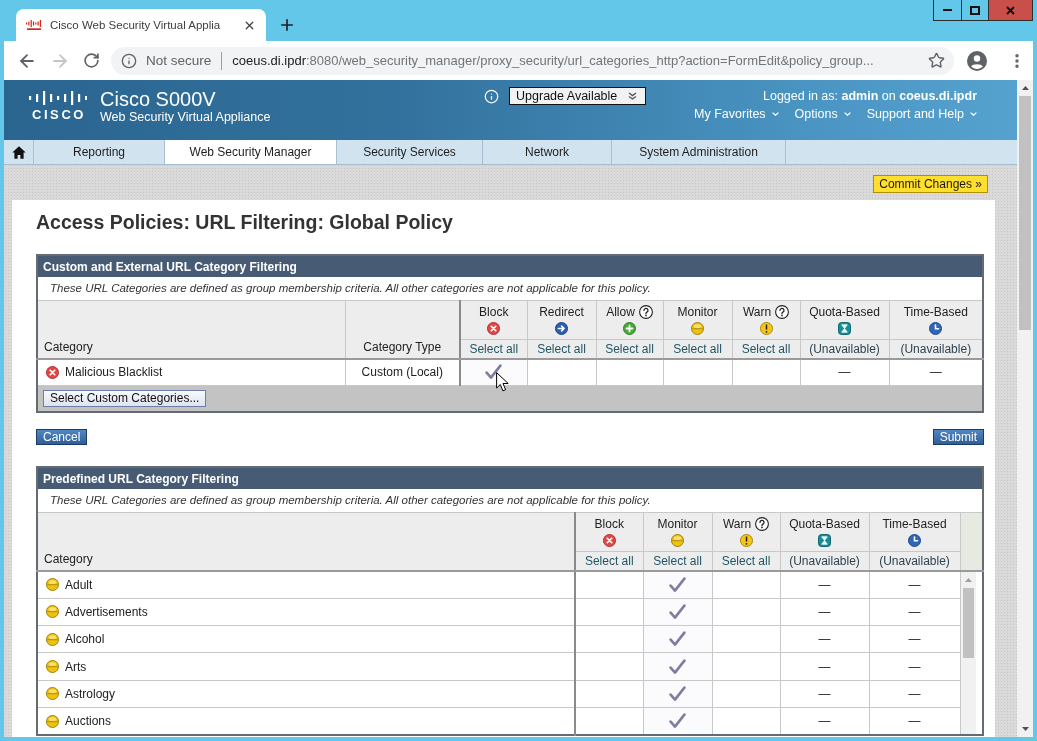 Image resolution: width=1037 pixels, height=741 pixels. Describe the element at coordinates (547, 152) in the screenshot. I see `nav-tab: Network` at that location.